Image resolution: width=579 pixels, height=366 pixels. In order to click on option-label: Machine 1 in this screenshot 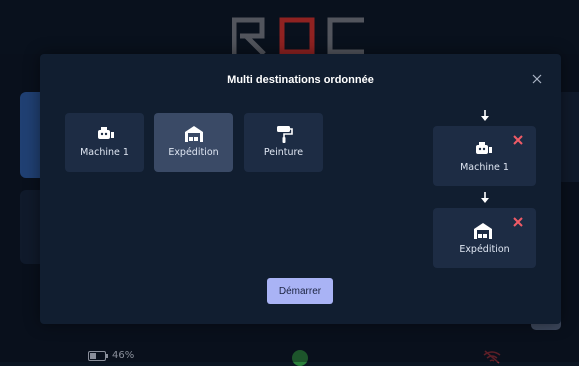, I will do `click(104, 152)`.